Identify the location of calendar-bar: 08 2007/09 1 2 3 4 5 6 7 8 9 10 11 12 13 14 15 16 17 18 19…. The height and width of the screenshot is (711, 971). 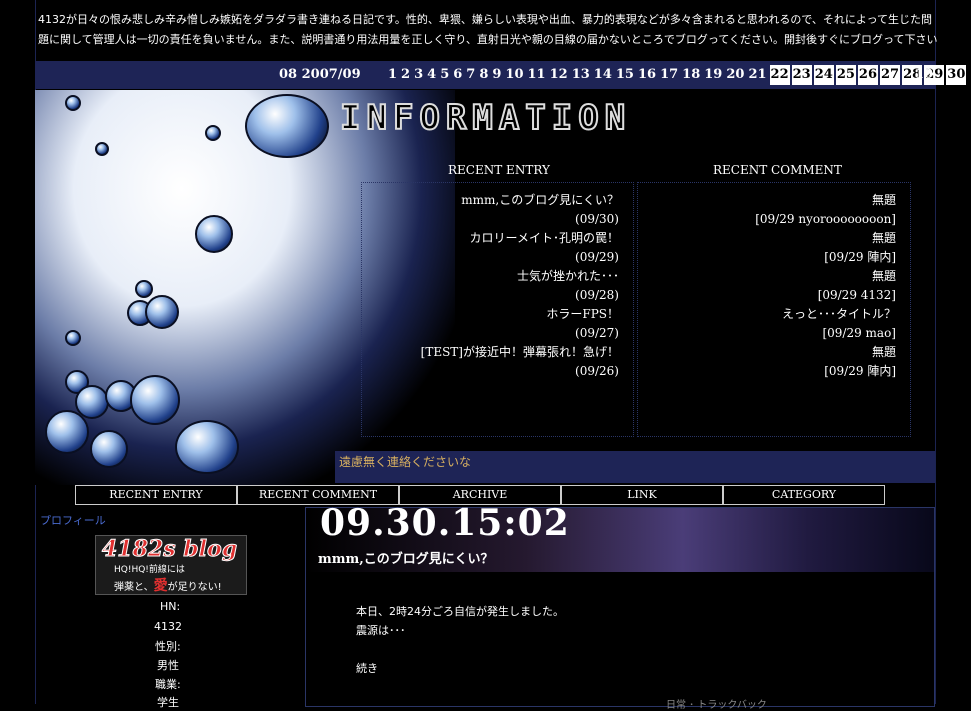
(501, 75).